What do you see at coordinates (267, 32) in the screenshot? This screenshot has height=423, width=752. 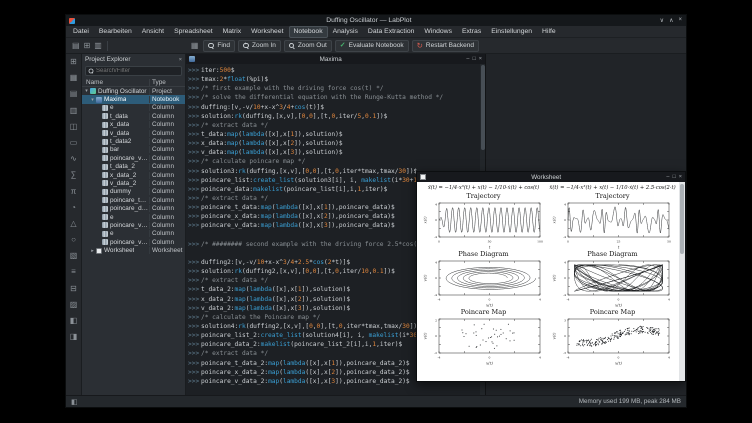 I see `menu-worksheet: Worksheet` at bounding box center [267, 32].